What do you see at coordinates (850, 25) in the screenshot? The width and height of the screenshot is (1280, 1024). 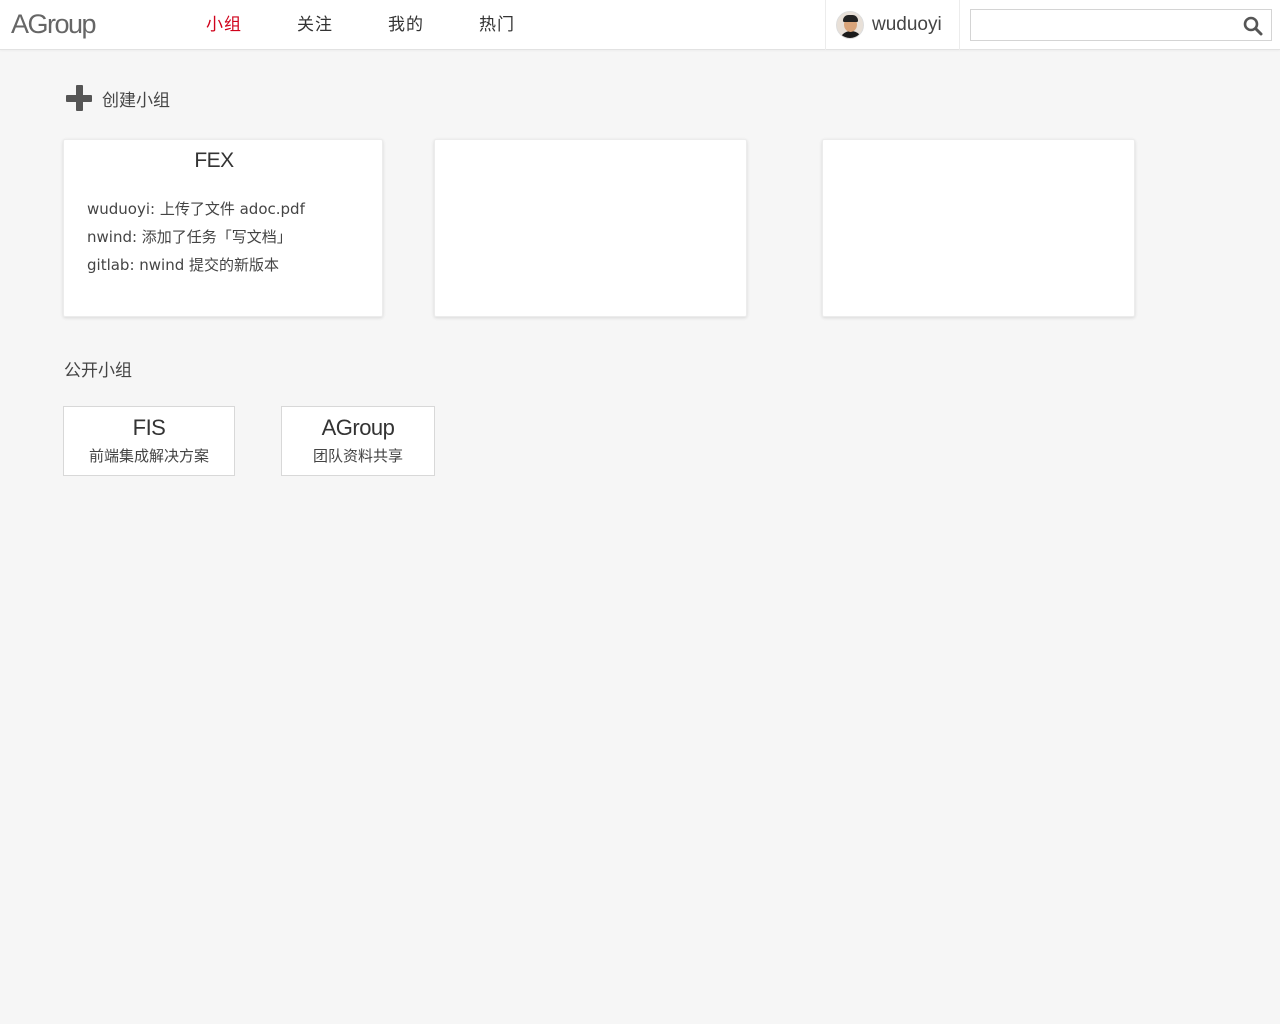 I see `user-avatar` at bounding box center [850, 25].